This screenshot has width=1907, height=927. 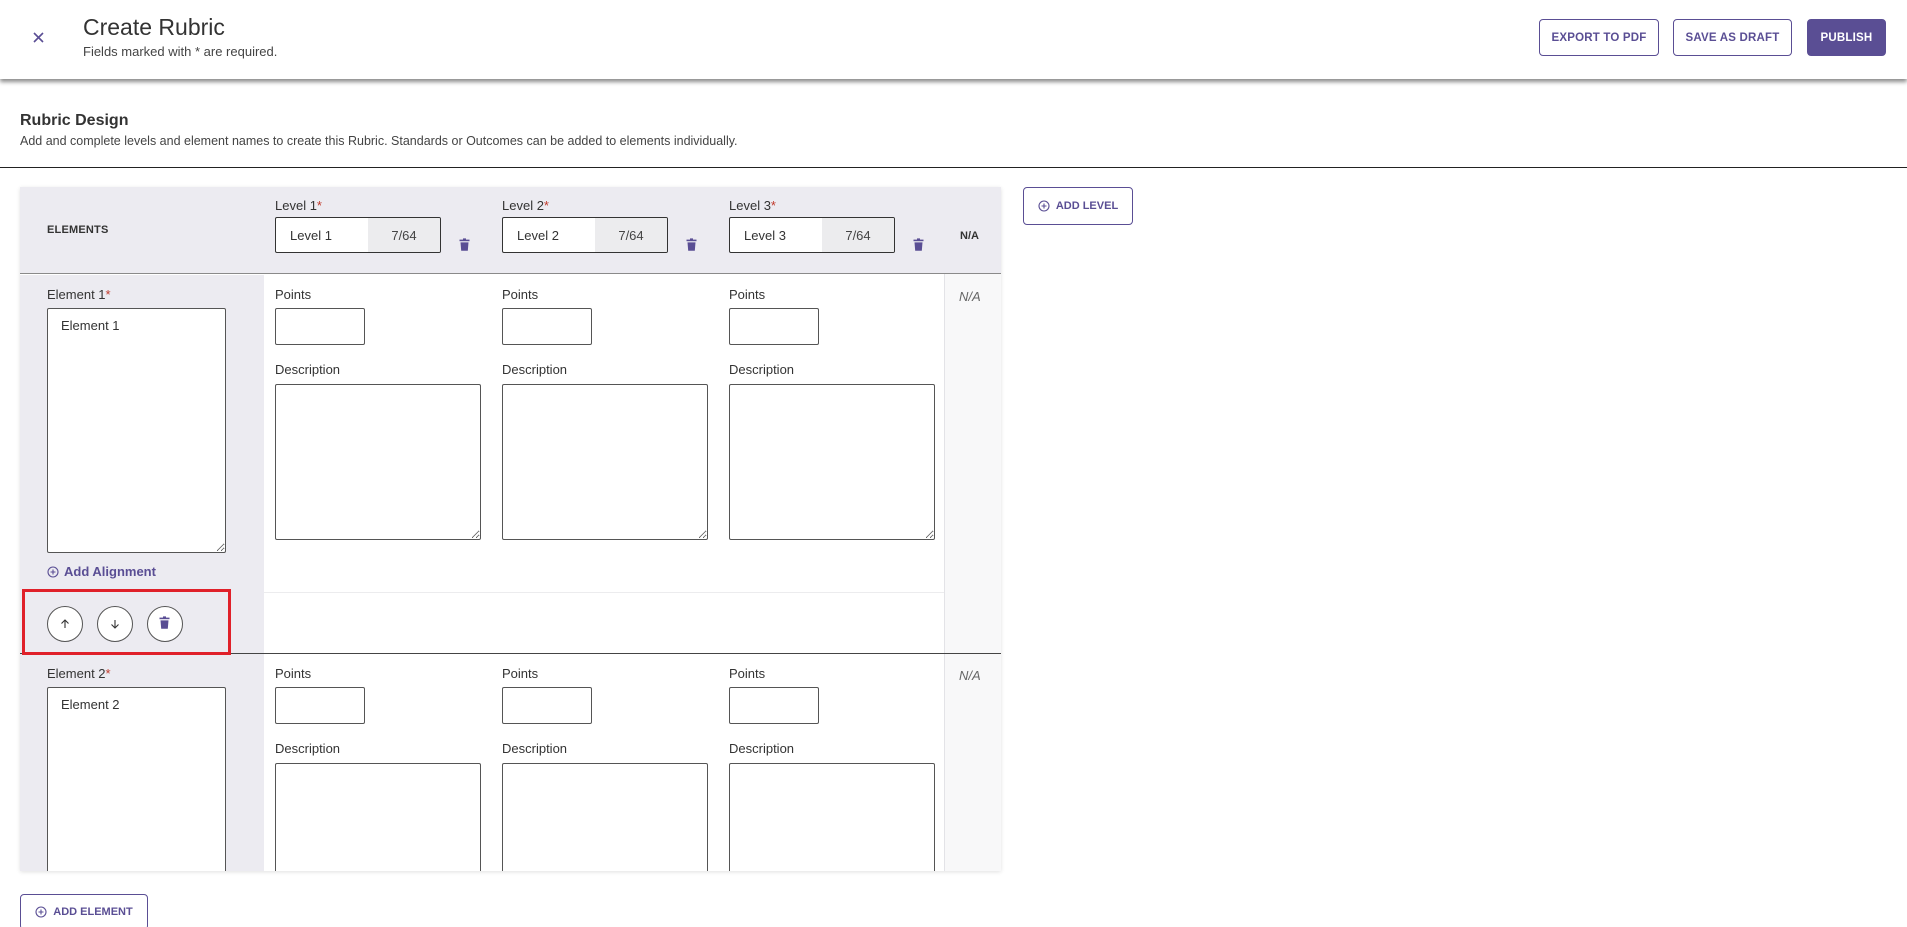 I want to click on add-level-button: ADD LEVEL, so click(x=1078, y=206).